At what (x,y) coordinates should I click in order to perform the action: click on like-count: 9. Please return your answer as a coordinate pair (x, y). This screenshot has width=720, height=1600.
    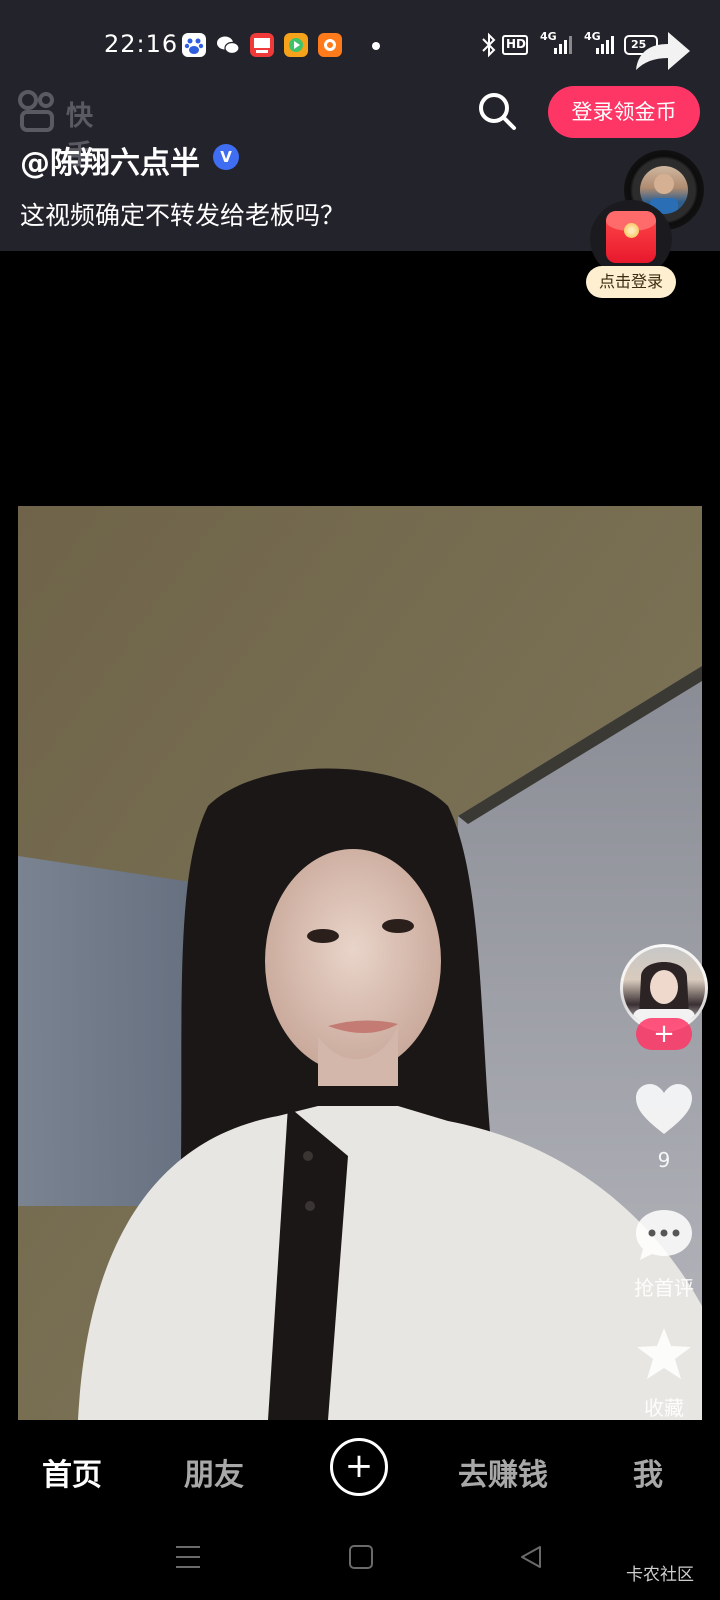
    Looking at the image, I should click on (664, 1160).